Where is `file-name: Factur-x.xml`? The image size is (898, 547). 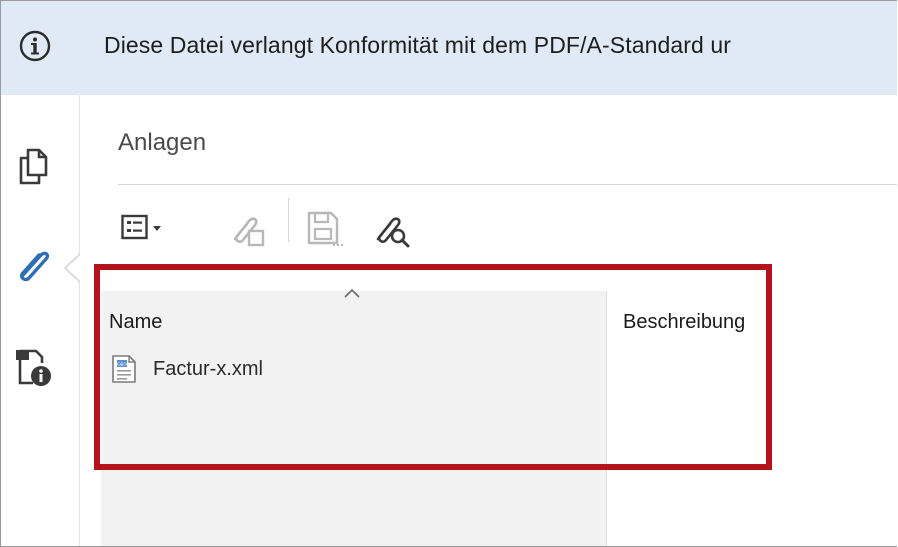
file-name: Factur-x.xml is located at coordinates (208, 369).